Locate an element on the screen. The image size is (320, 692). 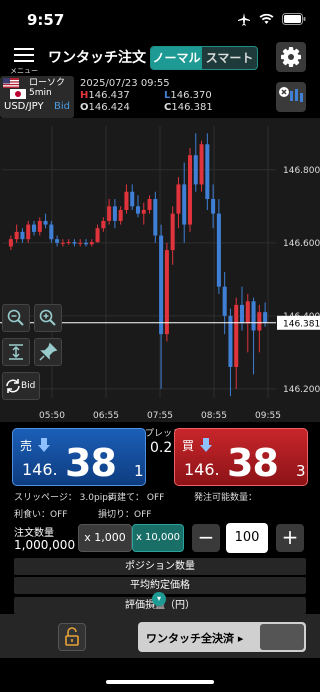
sell-price-pips: 38 is located at coordinates (91, 463).